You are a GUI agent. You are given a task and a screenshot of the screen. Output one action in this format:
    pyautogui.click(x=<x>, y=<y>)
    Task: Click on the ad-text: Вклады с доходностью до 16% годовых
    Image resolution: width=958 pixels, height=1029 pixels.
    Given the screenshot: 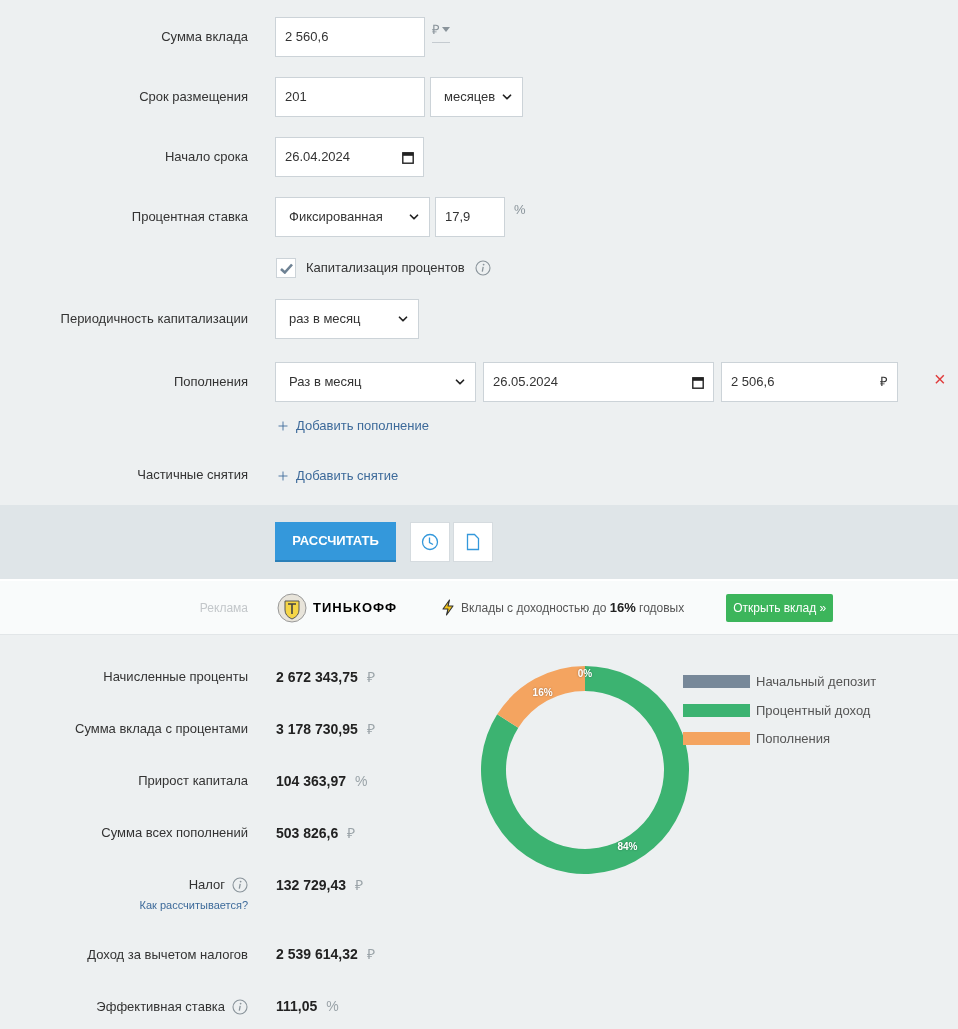 What is the action you would take?
    pyautogui.click(x=573, y=607)
    